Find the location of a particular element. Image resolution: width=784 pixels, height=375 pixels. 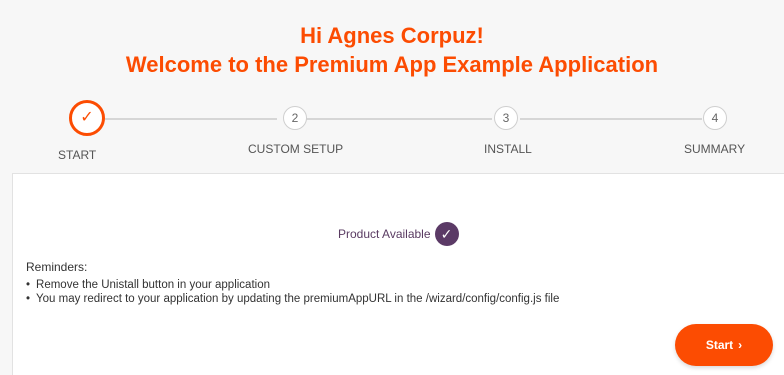

greeting-title: Hi Agnes Corpuz! is located at coordinates (392, 35).